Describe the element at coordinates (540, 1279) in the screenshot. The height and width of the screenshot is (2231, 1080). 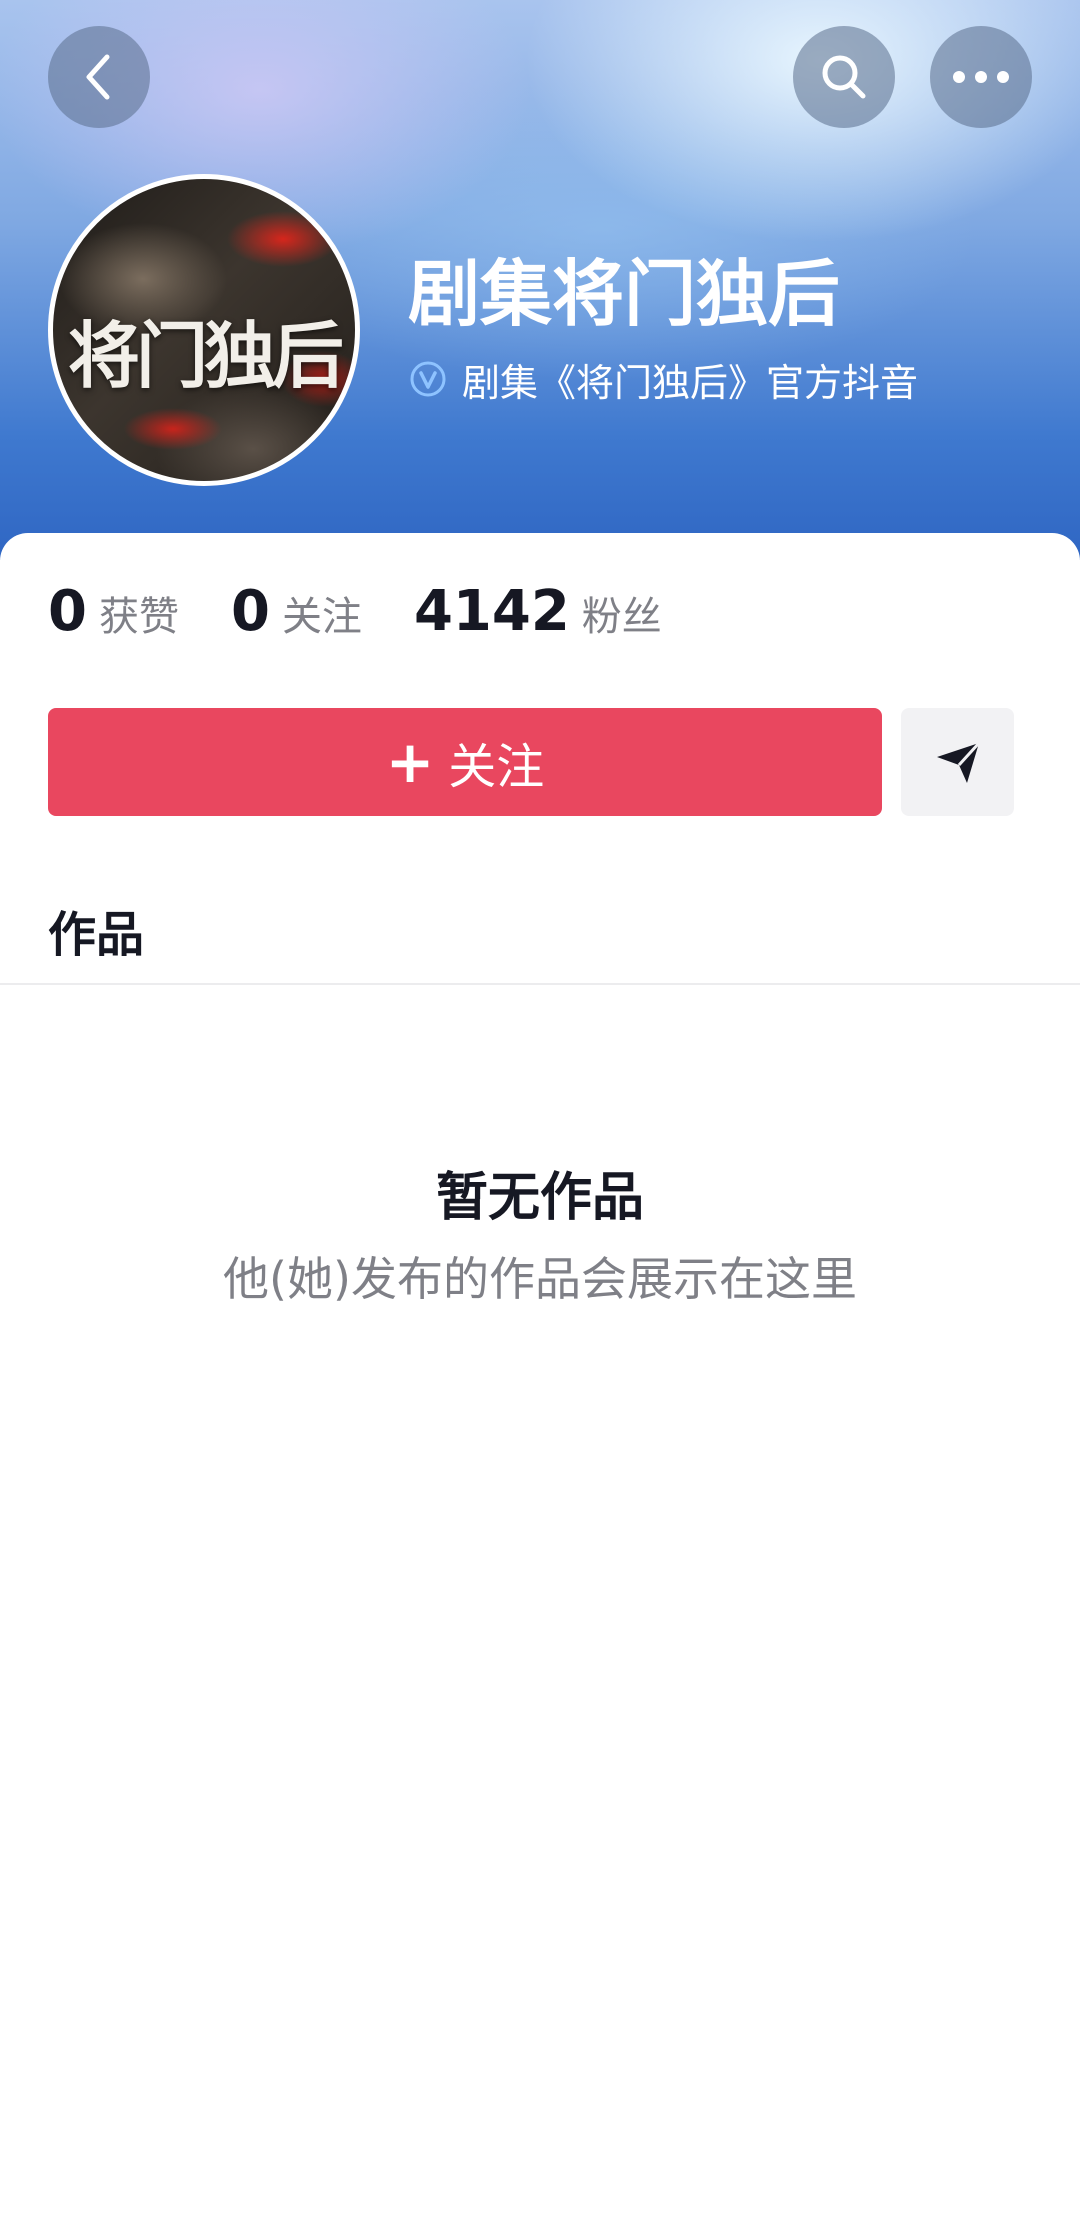
I see `empty-state-description: 他(她)发布的作品会展示在这里` at that location.